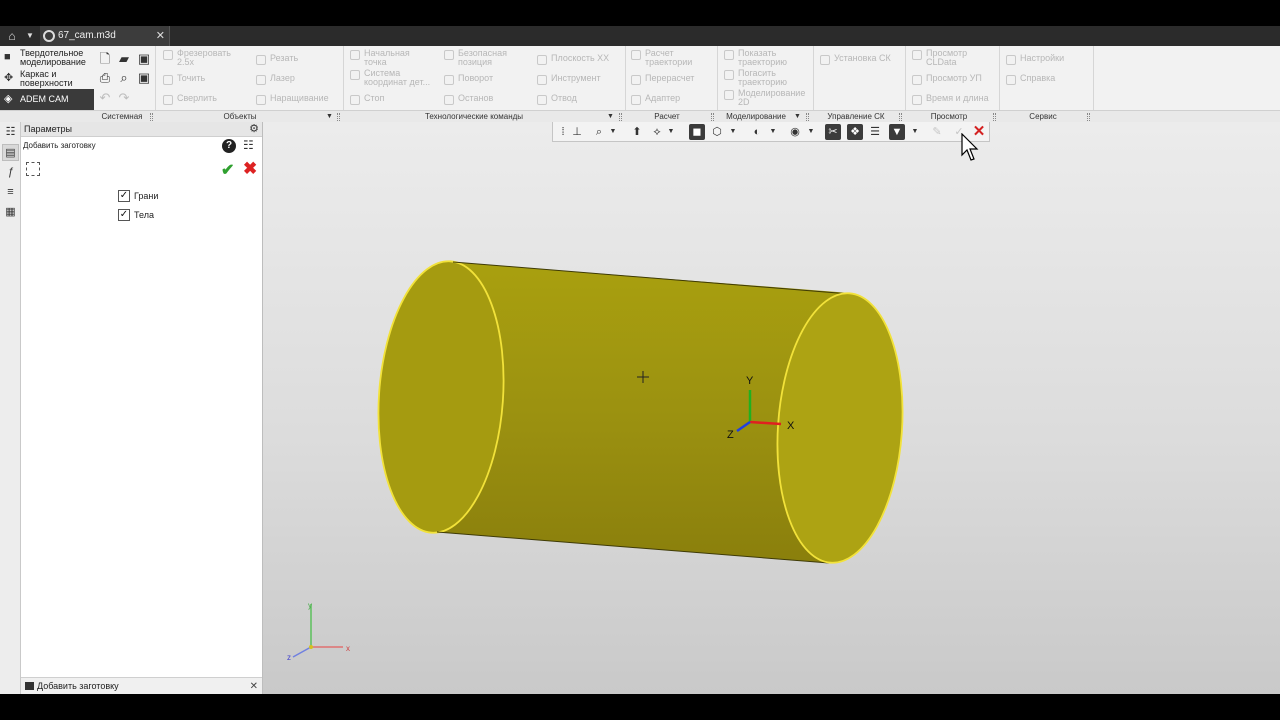  Describe the element at coordinates (105, 78) in the screenshot. I see `print-icon: ⎙` at that location.